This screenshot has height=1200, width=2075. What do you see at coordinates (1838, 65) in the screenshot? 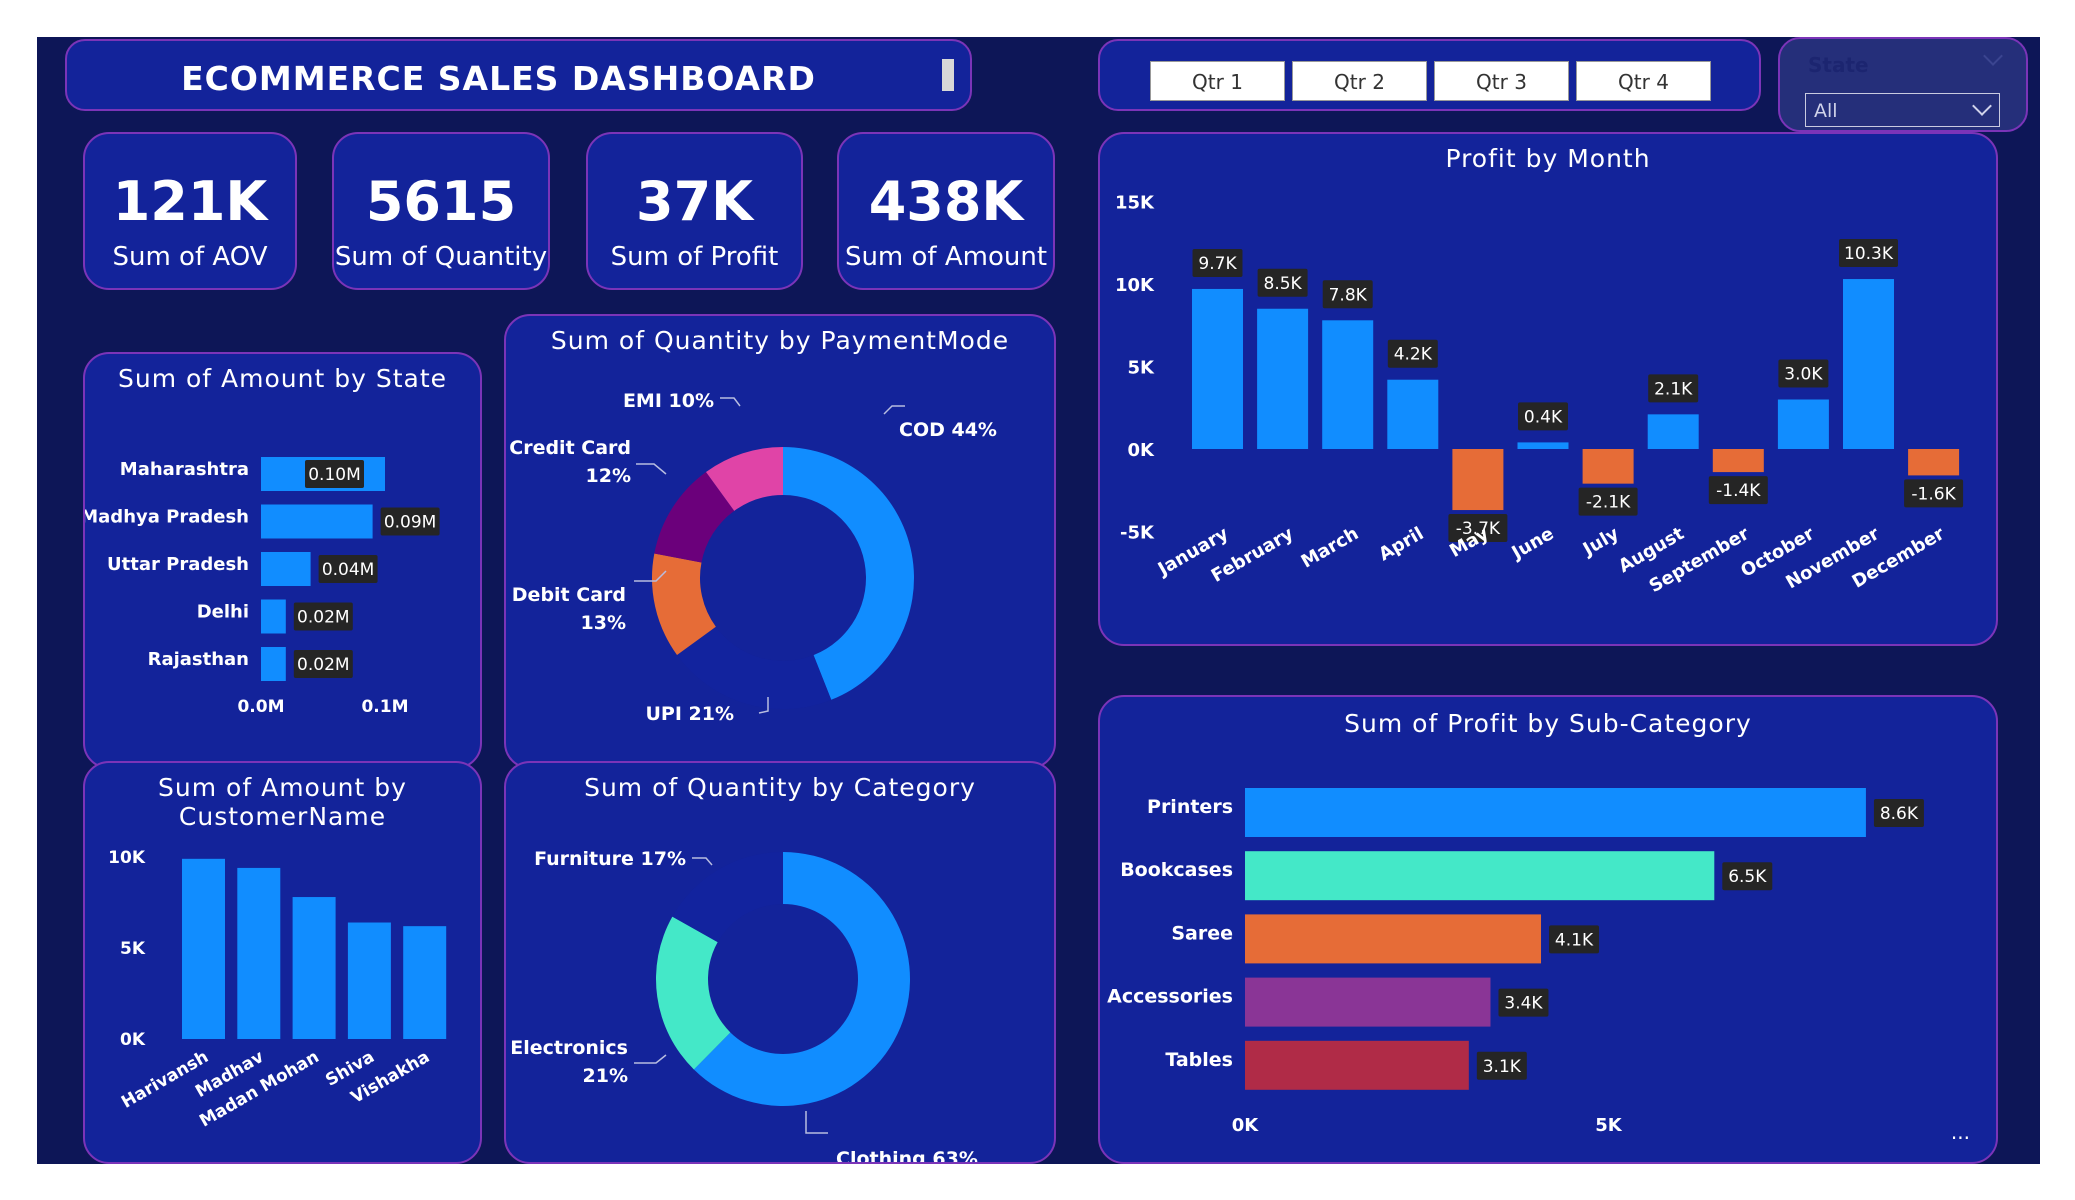
I see `state-filter-label: State` at bounding box center [1838, 65].